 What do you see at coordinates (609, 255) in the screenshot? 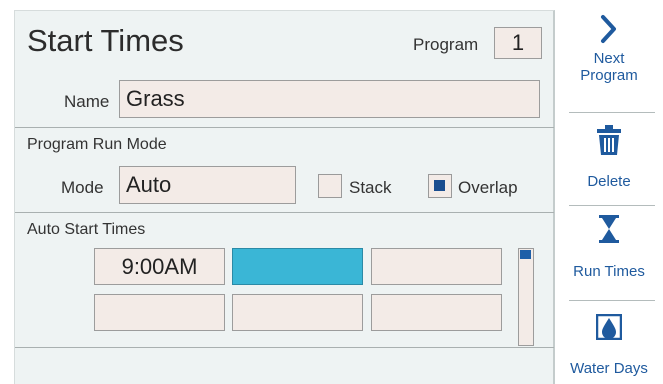
I see `run-times-button: Run Times` at bounding box center [609, 255].